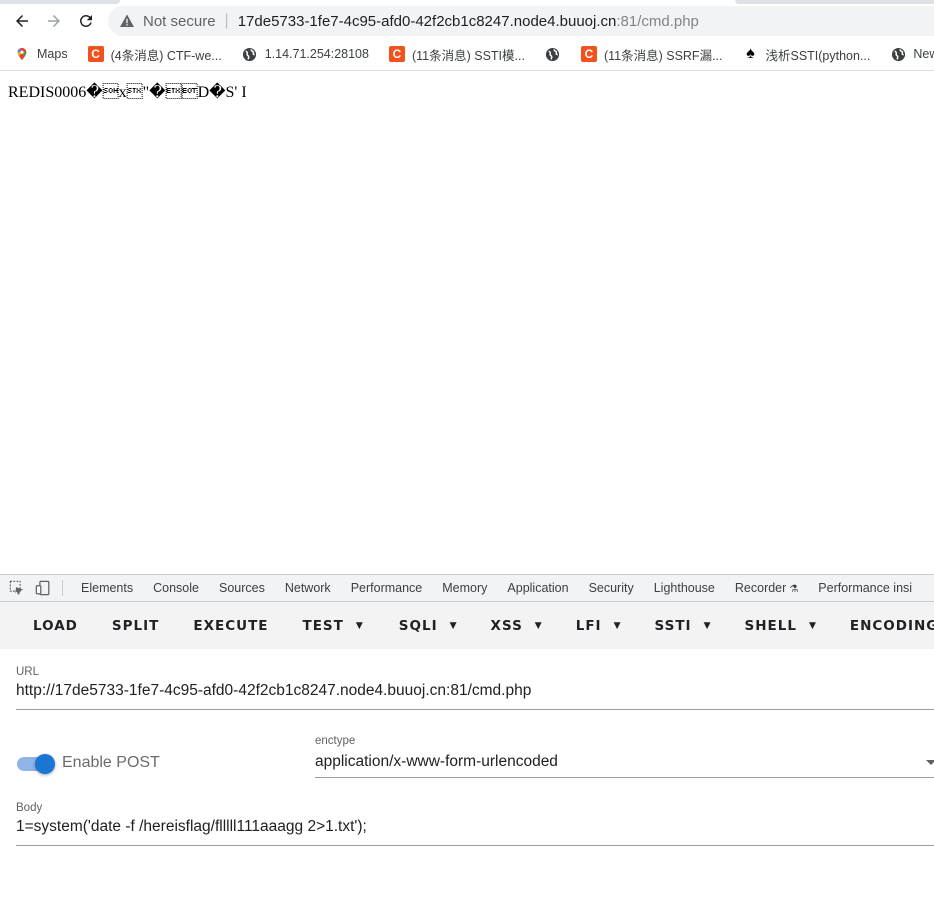  What do you see at coordinates (475, 709) in the screenshot?
I see `url-field-underline` at bounding box center [475, 709].